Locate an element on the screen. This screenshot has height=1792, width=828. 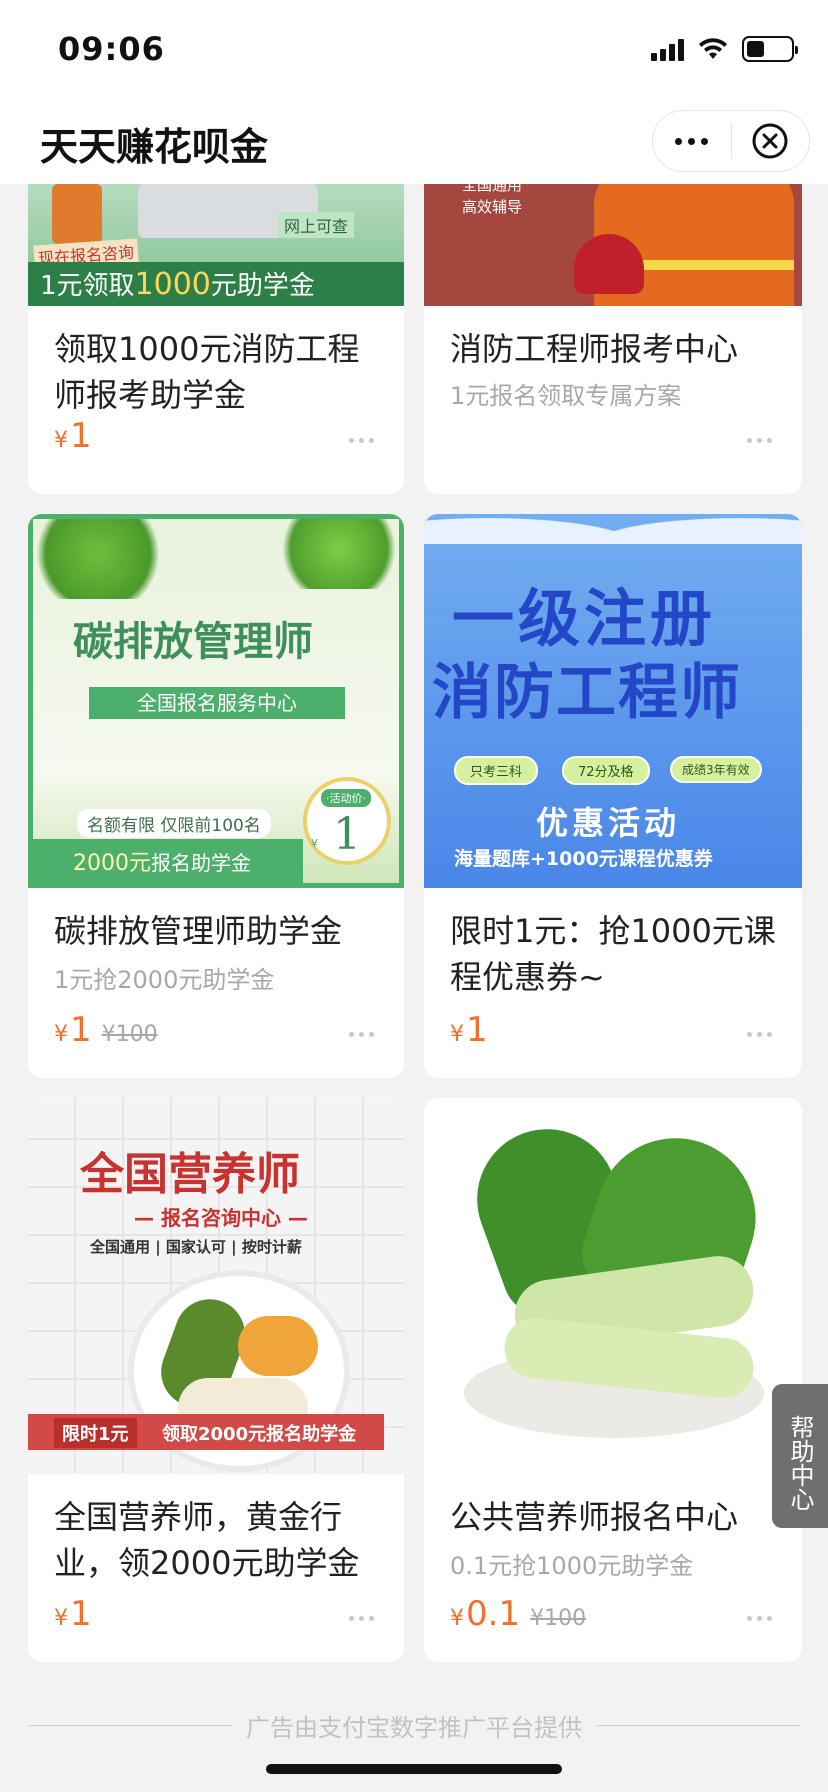
status-bar: 09:06 is located at coordinates (414, 48).